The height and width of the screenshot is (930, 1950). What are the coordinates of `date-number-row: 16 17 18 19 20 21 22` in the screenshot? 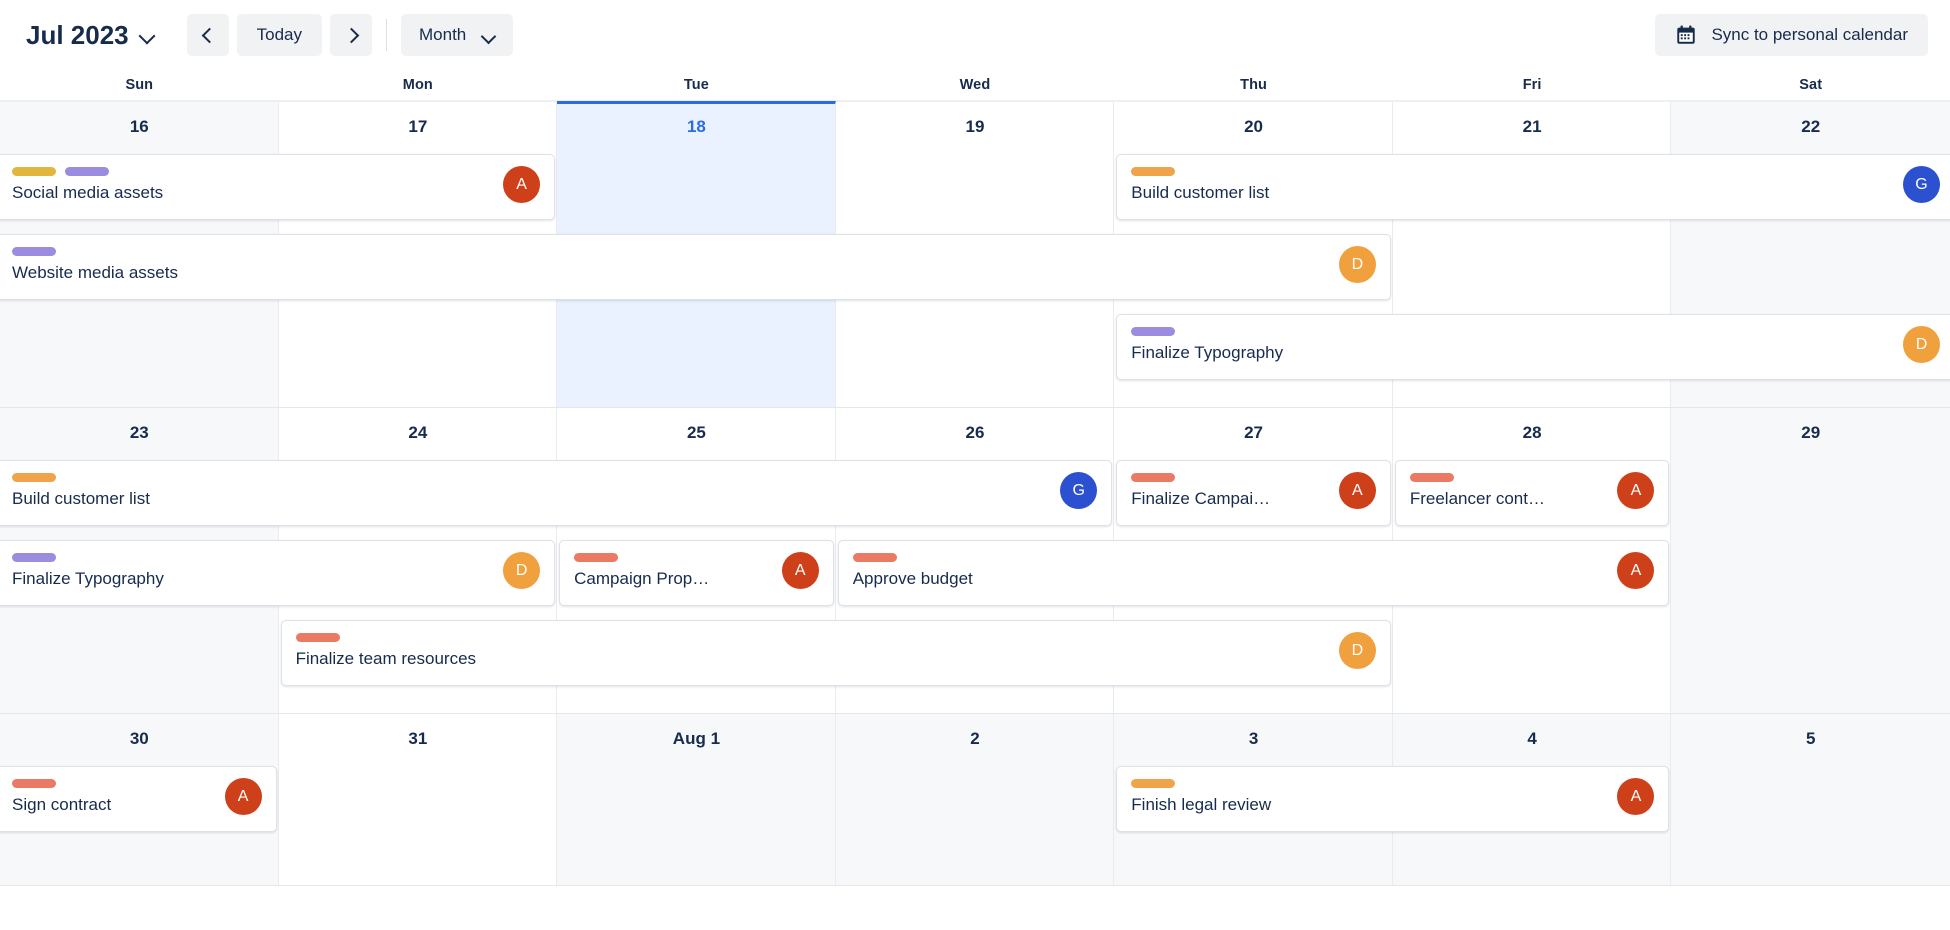 It's located at (975, 125).